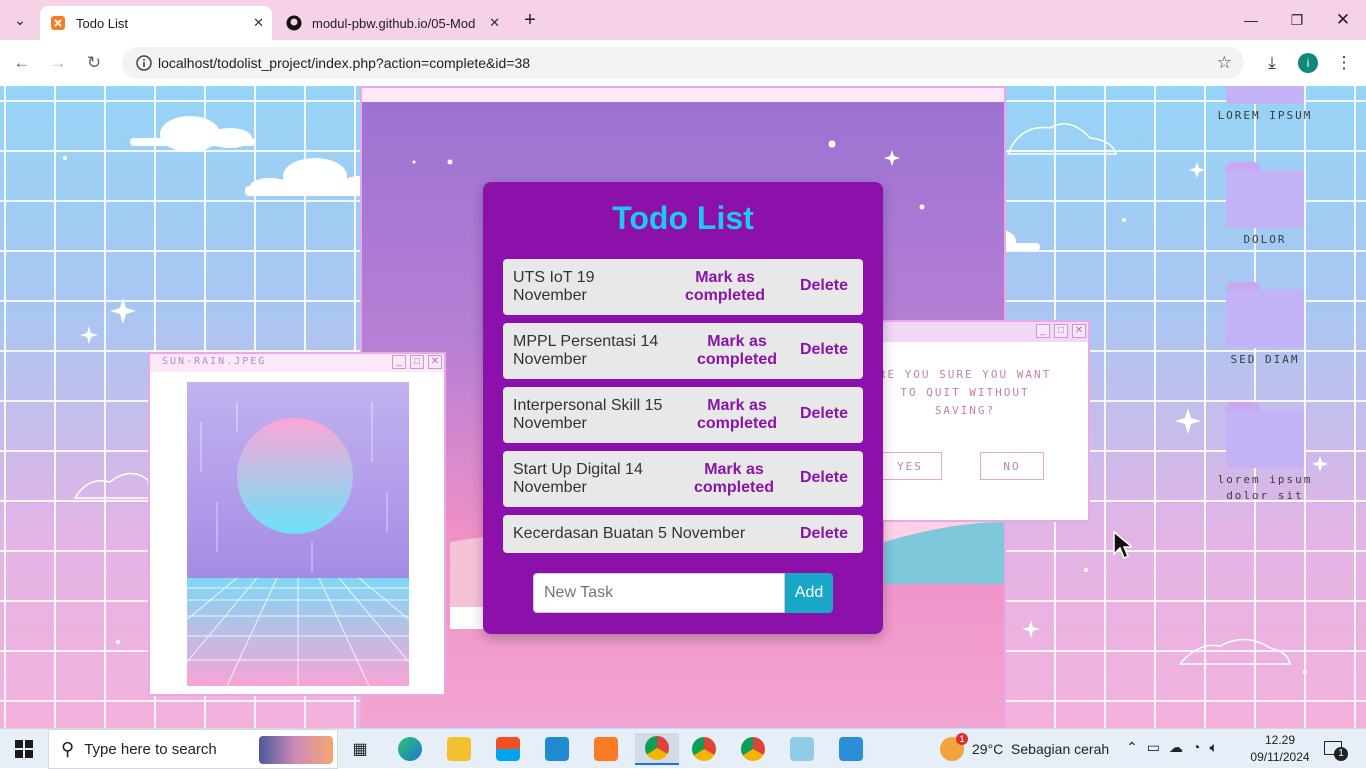  I want to click on reload-button: ↻, so click(94, 63).